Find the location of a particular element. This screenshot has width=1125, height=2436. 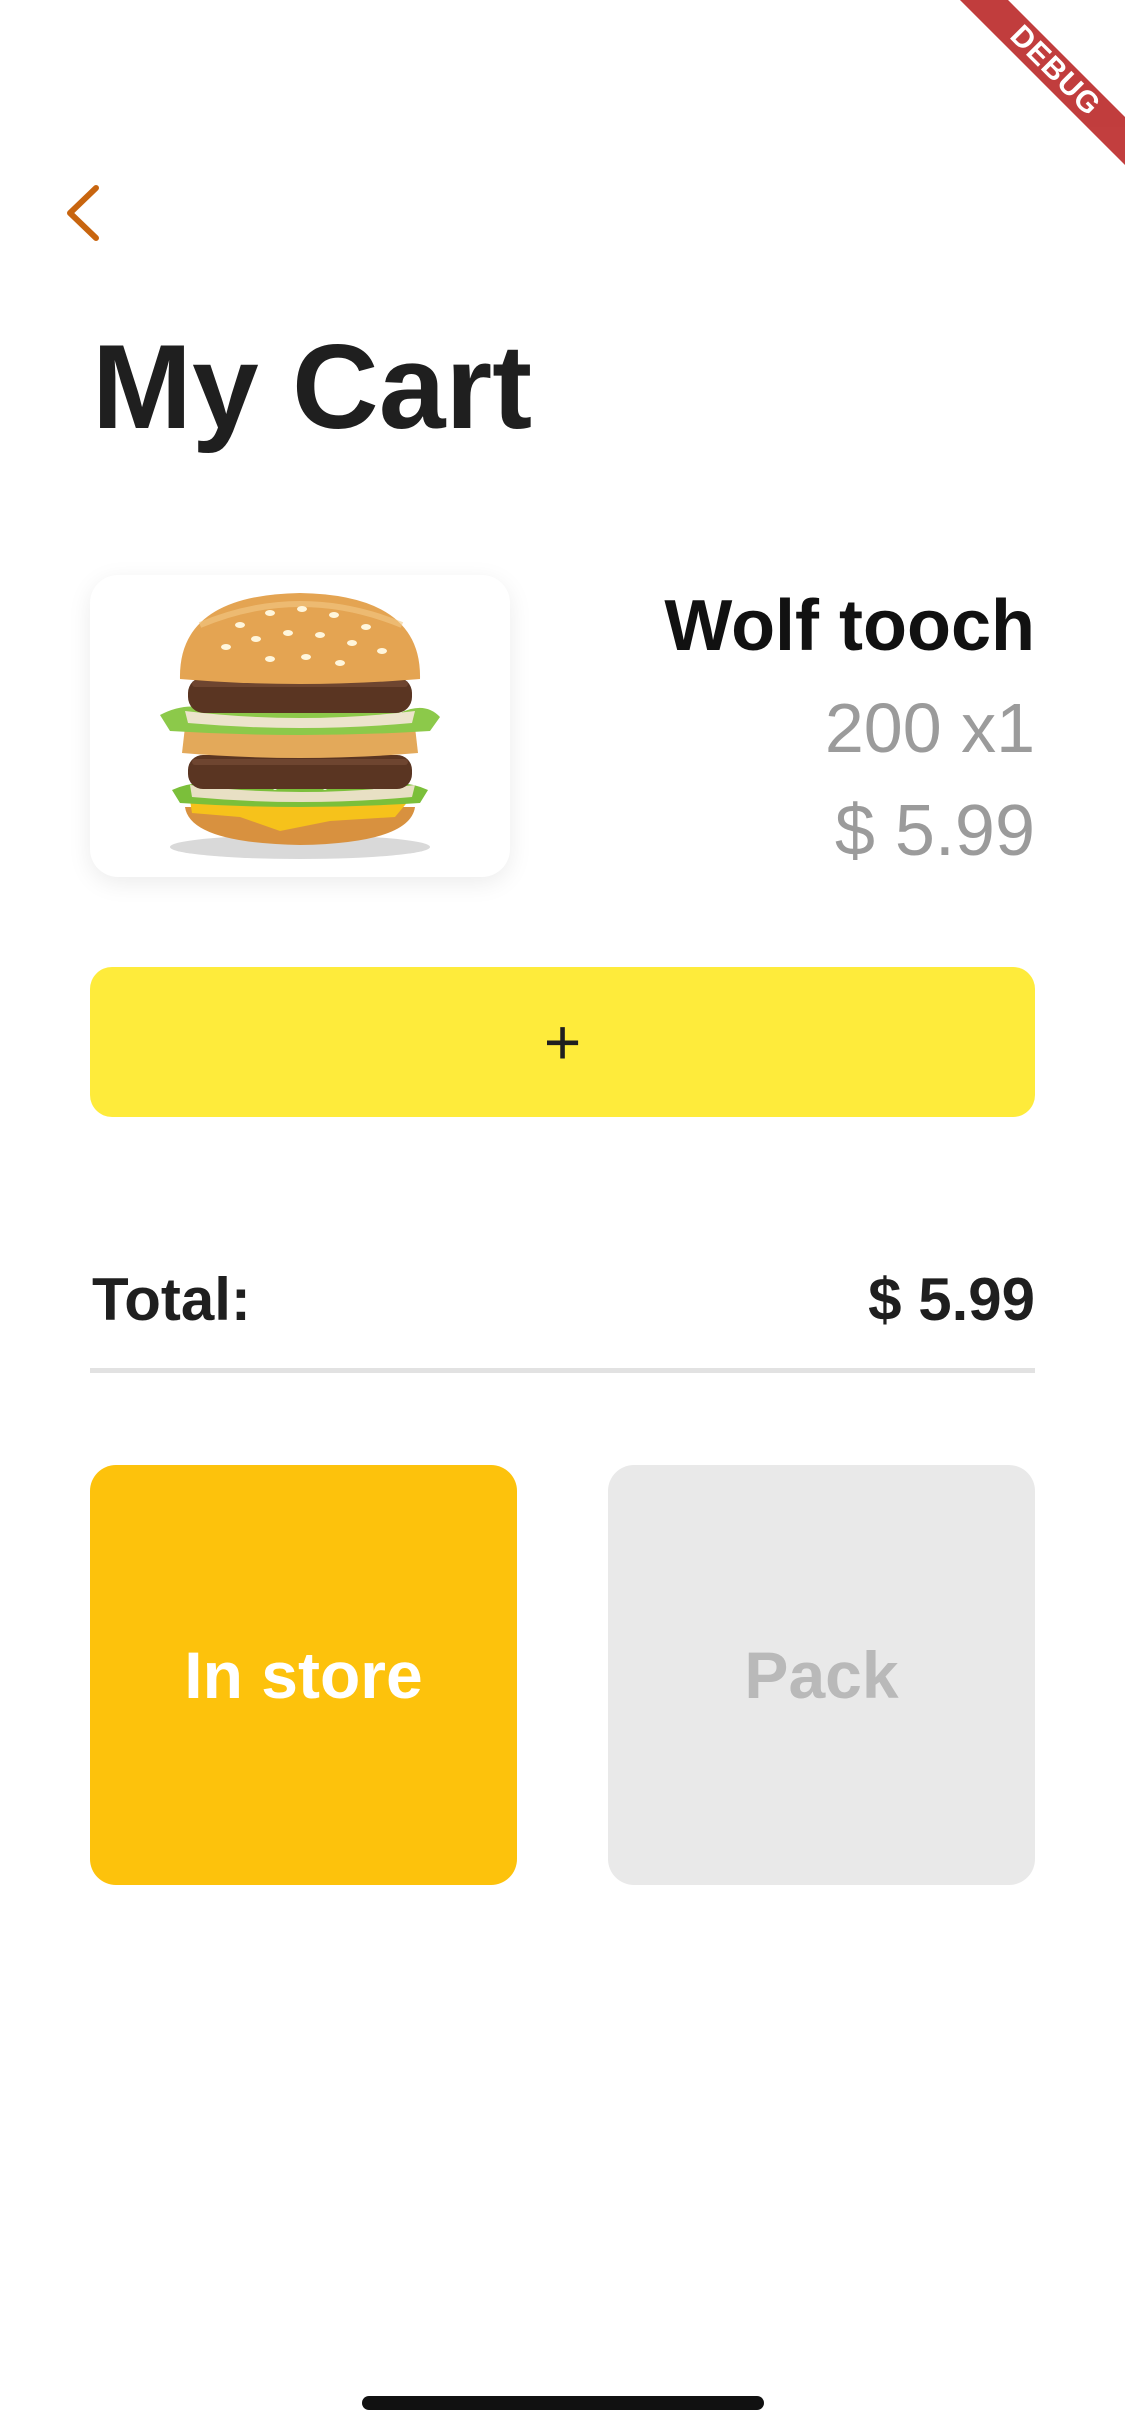

pack-option-button: Pack is located at coordinates (821, 1675).